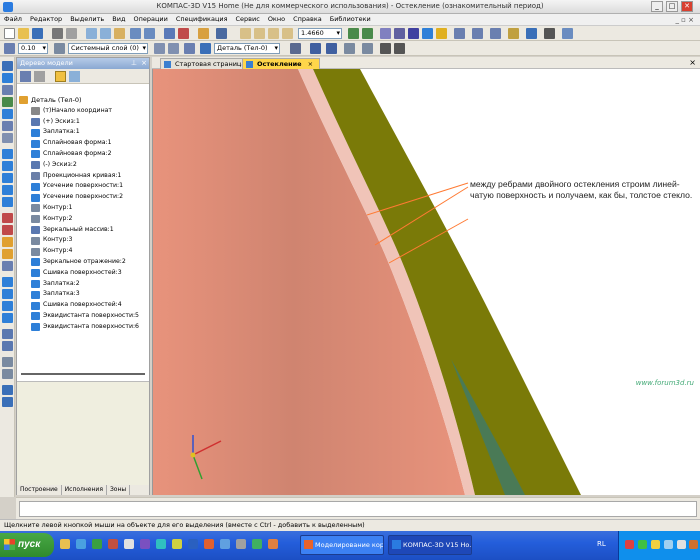 Image resolution: width=700 pixels, height=560 pixels. I want to click on quicklaunch-folder-icon, so click(65, 544).